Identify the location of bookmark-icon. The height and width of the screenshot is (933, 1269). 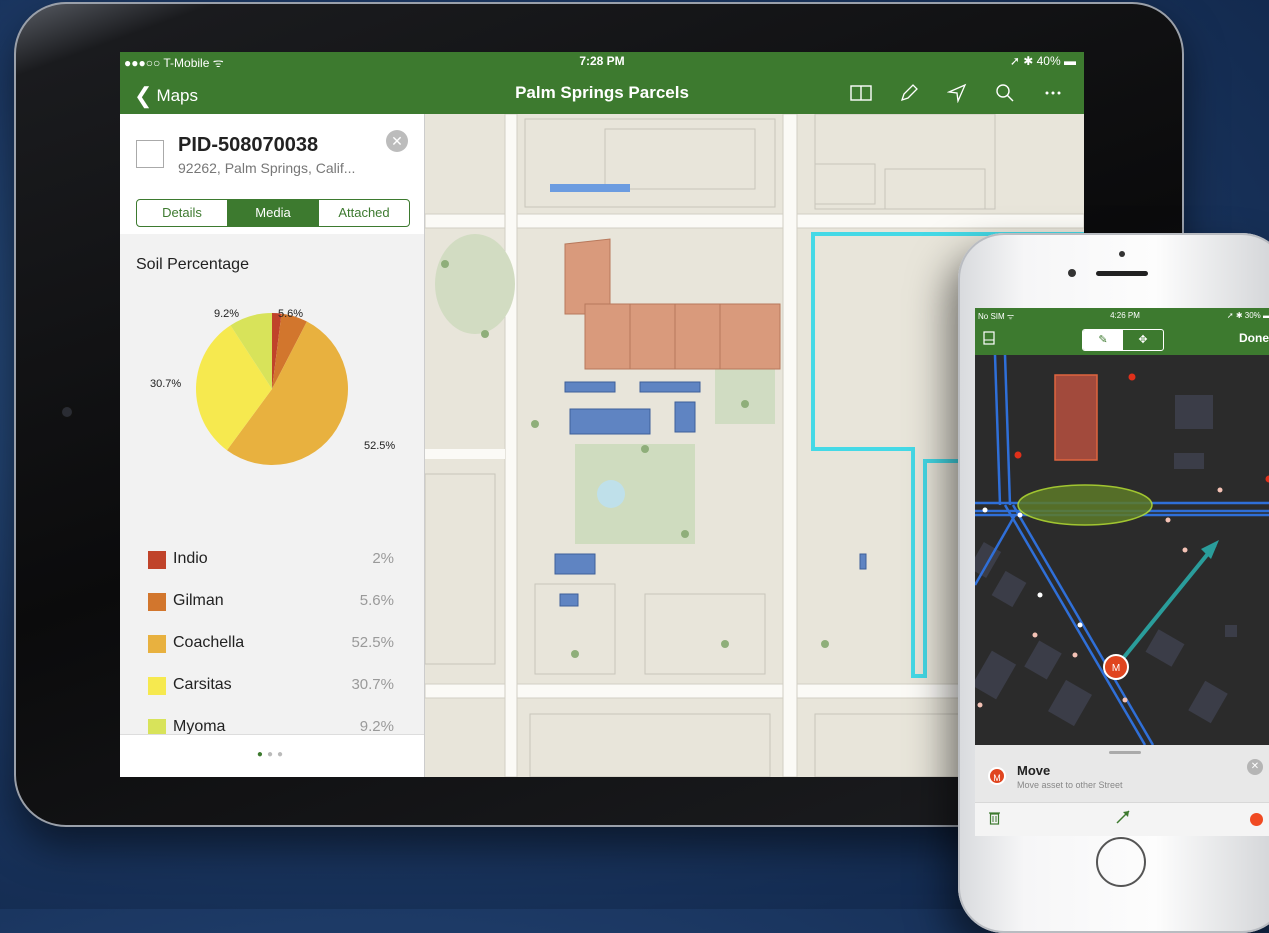
(989, 339).